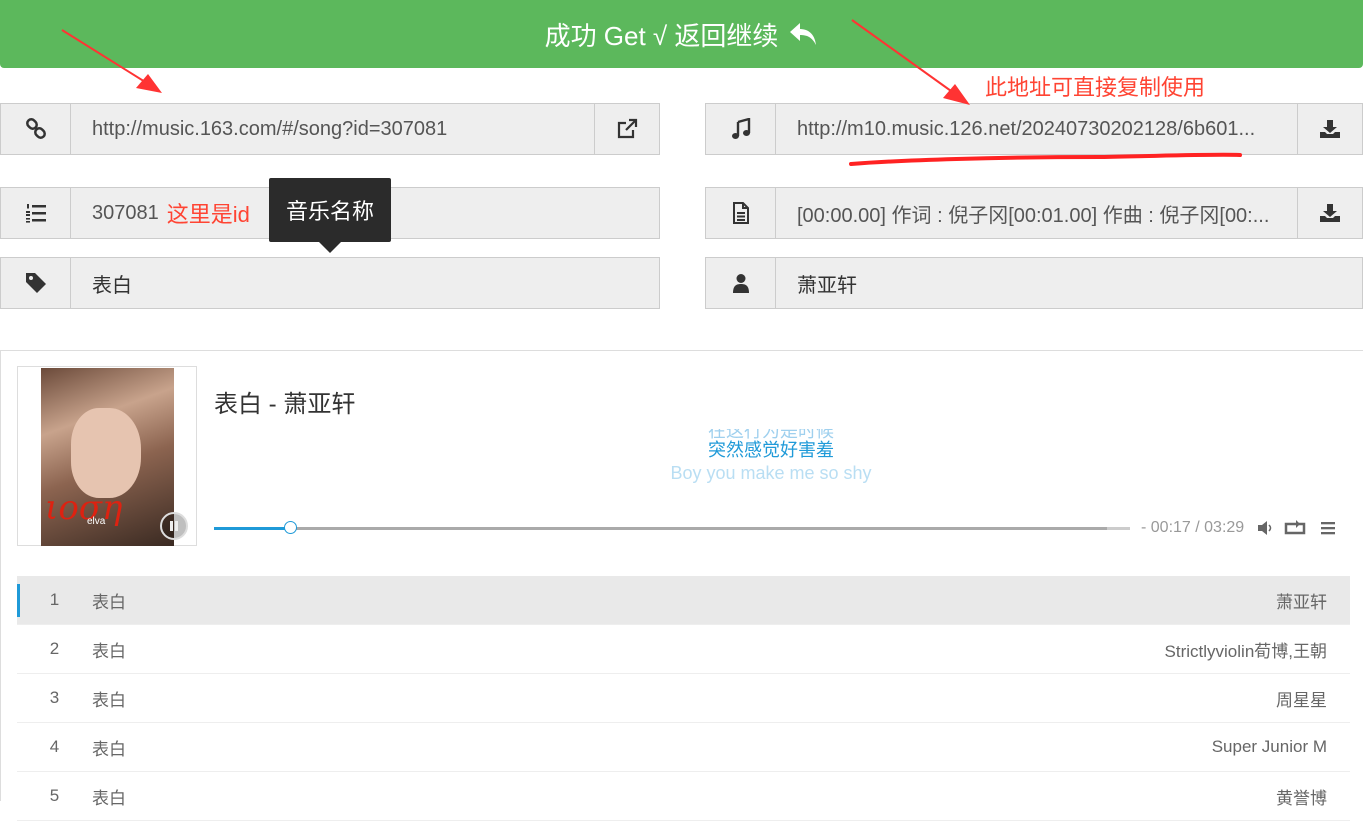 The width and height of the screenshot is (1363, 821). Describe the element at coordinates (661, 528) in the screenshot. I see `progress-loaded` at that location.